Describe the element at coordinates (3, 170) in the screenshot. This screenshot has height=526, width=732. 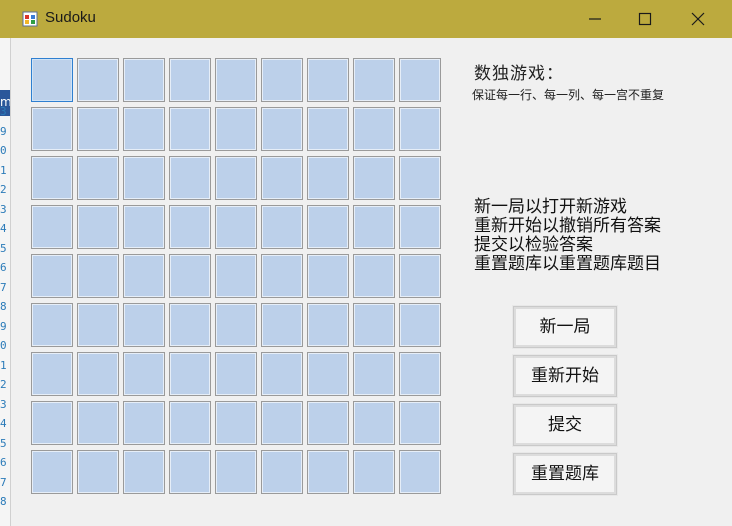
I see `background-line-number: 1` at that location.